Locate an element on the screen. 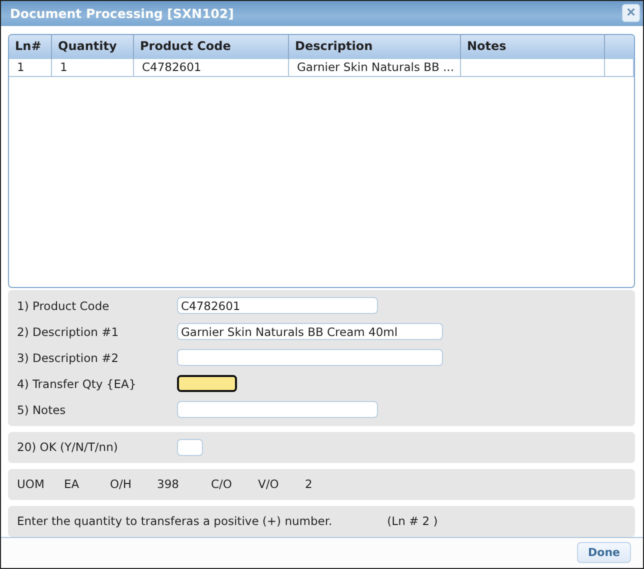 This screenshot has height=569, width=644. column-header: Ln# is located at coordinates (30, 46).